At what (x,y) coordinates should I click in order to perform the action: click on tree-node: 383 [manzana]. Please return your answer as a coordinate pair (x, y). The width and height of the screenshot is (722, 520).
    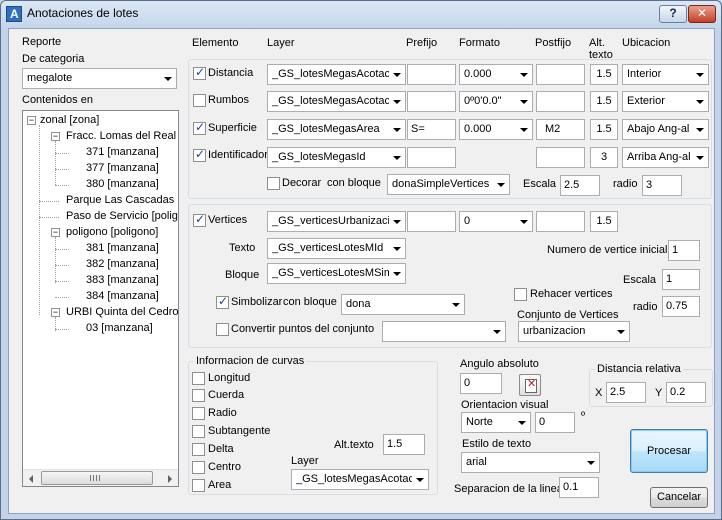
    Looking at the image, I should click on (122, 280).